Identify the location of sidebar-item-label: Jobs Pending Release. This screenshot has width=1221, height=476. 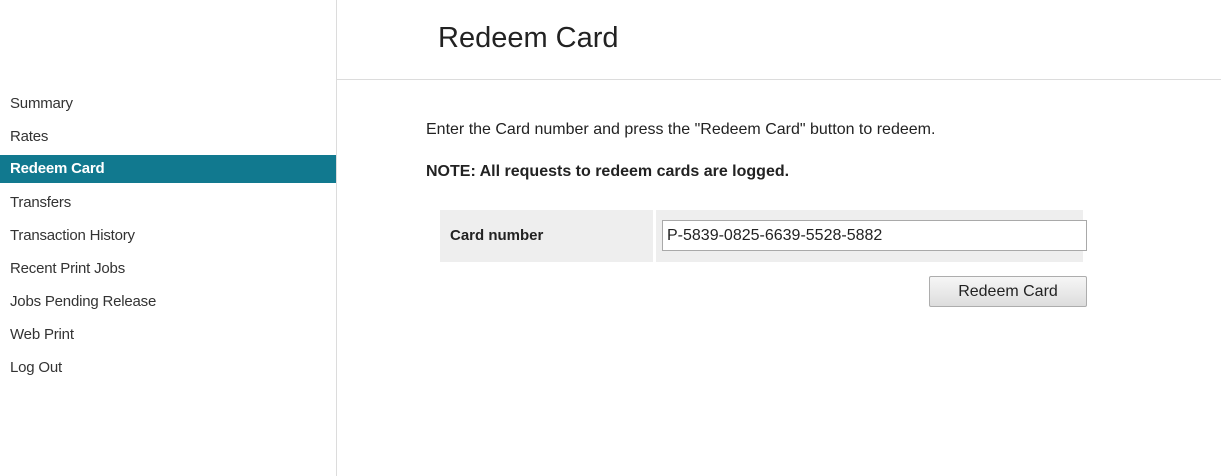
(83, 301).